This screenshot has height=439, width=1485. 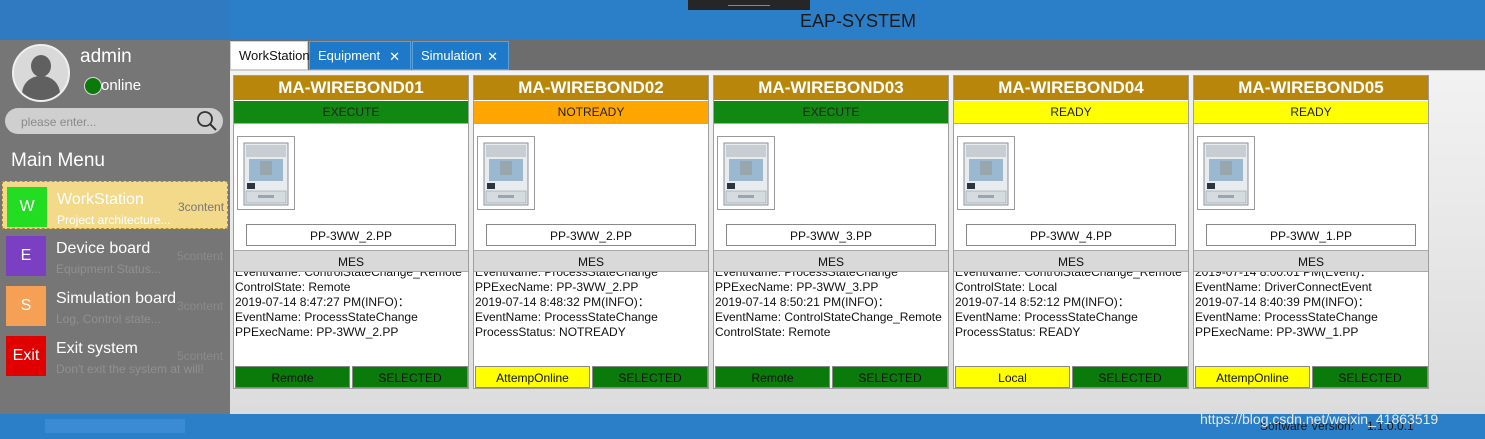 What do you see at coordinates (562, 302) in the screenshot?
I see `log-line: 2019-07-14 8:48:32 PM(INFO)：` at bounding box center [562, 302].